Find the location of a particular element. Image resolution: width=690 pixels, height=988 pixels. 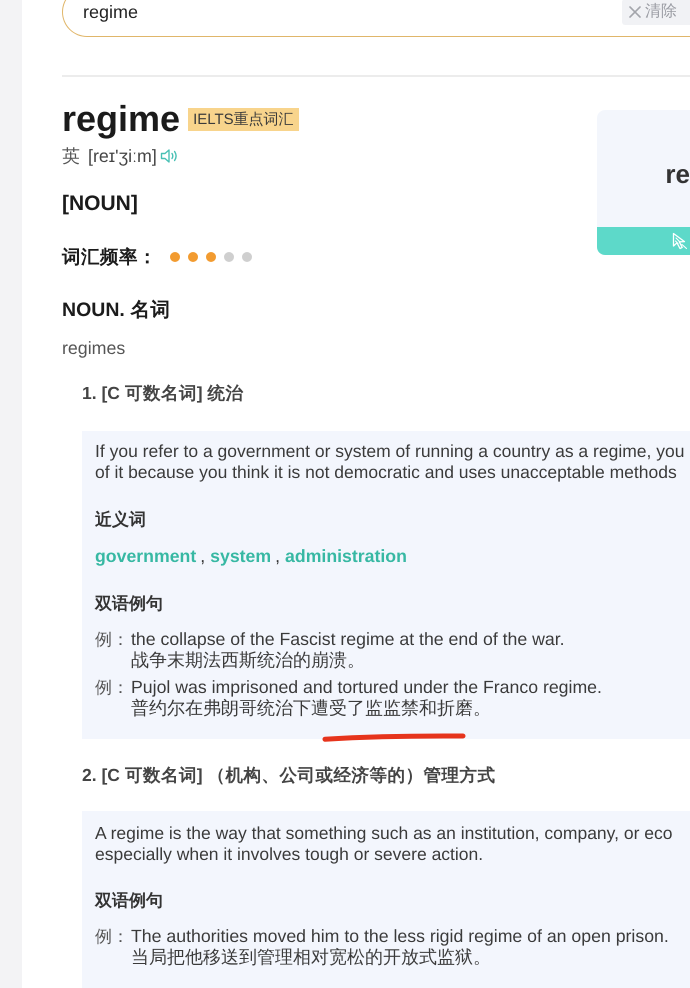

exam-badge: IELTS重点词汇 is located at coordinates (243, 119).